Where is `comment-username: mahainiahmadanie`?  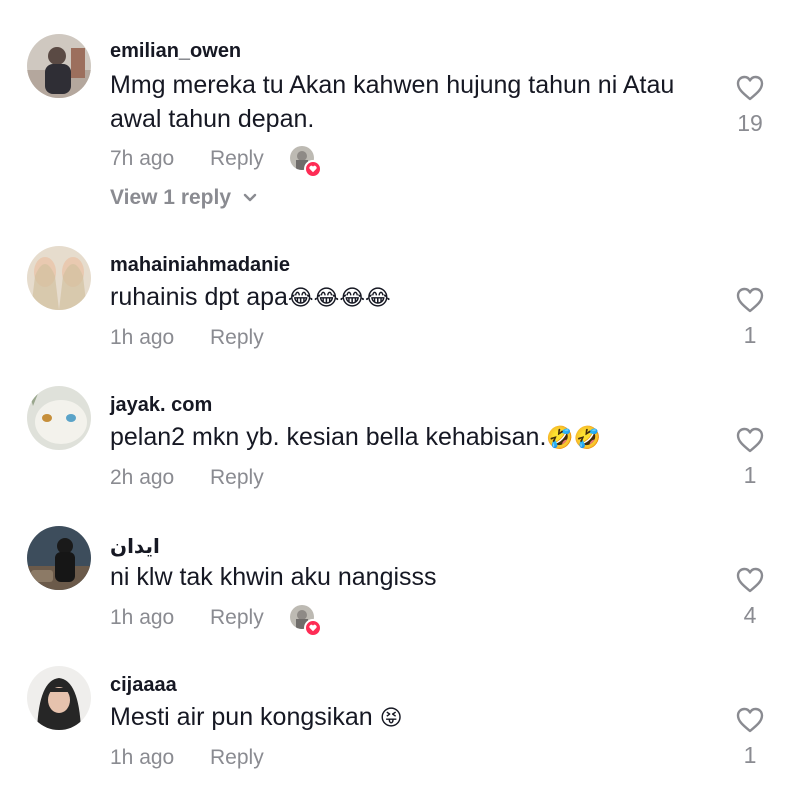 comment-username: mahainiahmadanie is located at coordinates (200, 265).